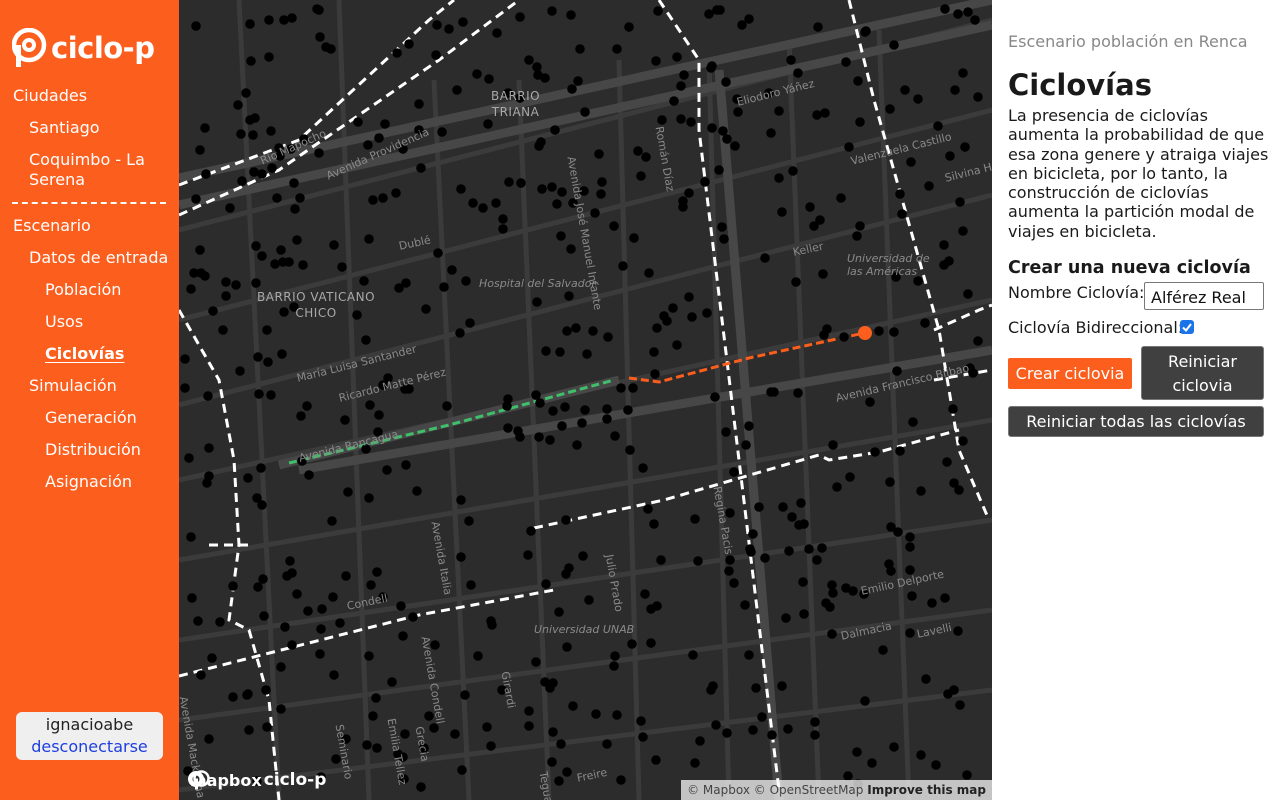  I want to click on nav-input-data: Datos de entrada, so click(98, 258).